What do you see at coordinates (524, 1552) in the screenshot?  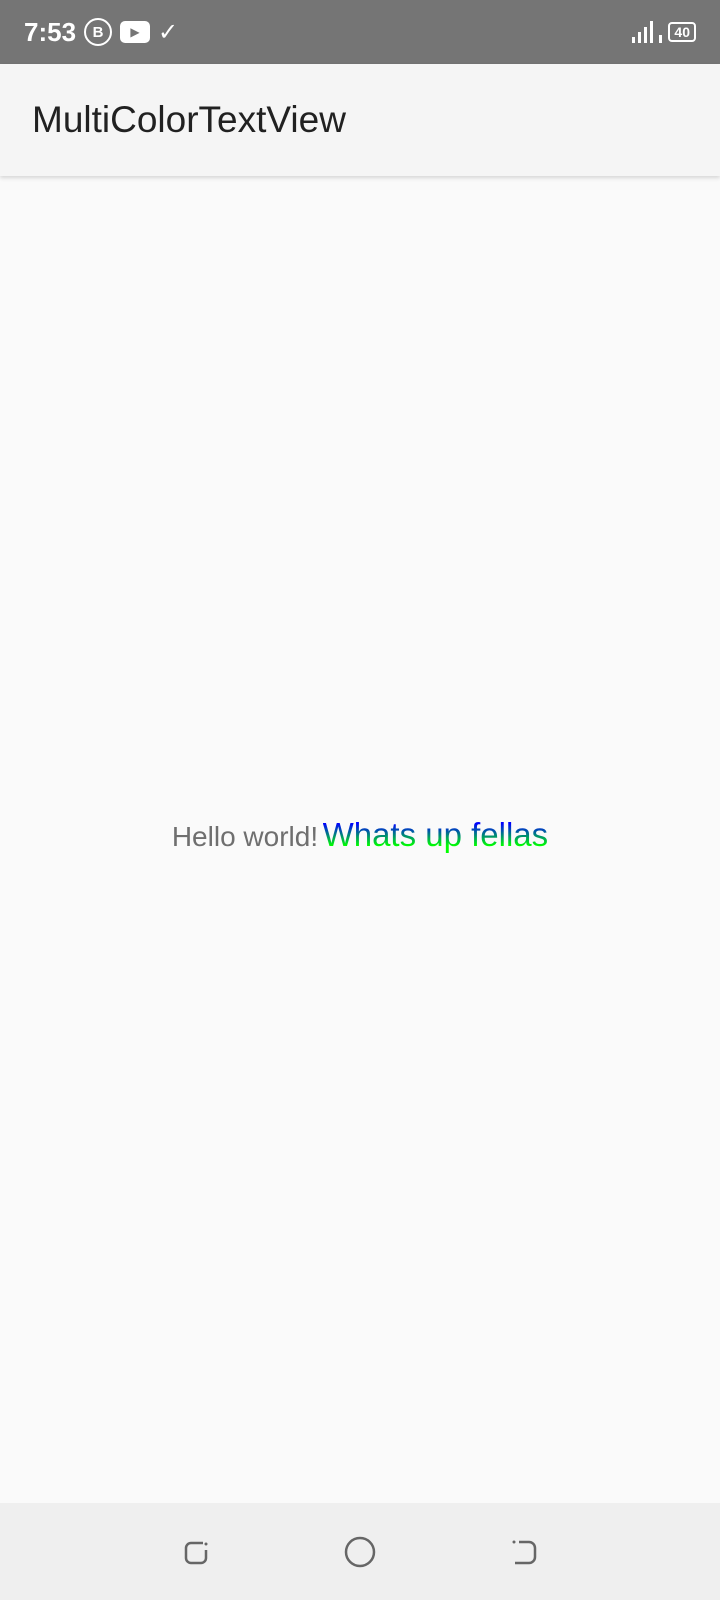 I see `back-button` at bounding box center [524, 1552].